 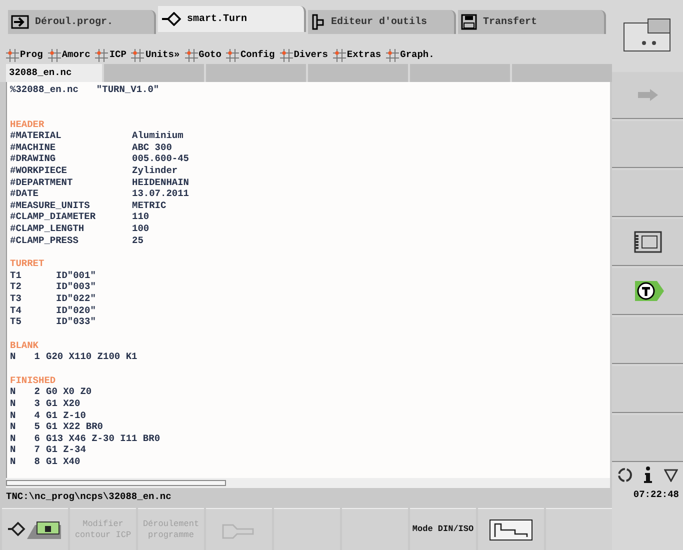 I want to click on field-name: #WORKPIECE, so click(x=39, y=170).